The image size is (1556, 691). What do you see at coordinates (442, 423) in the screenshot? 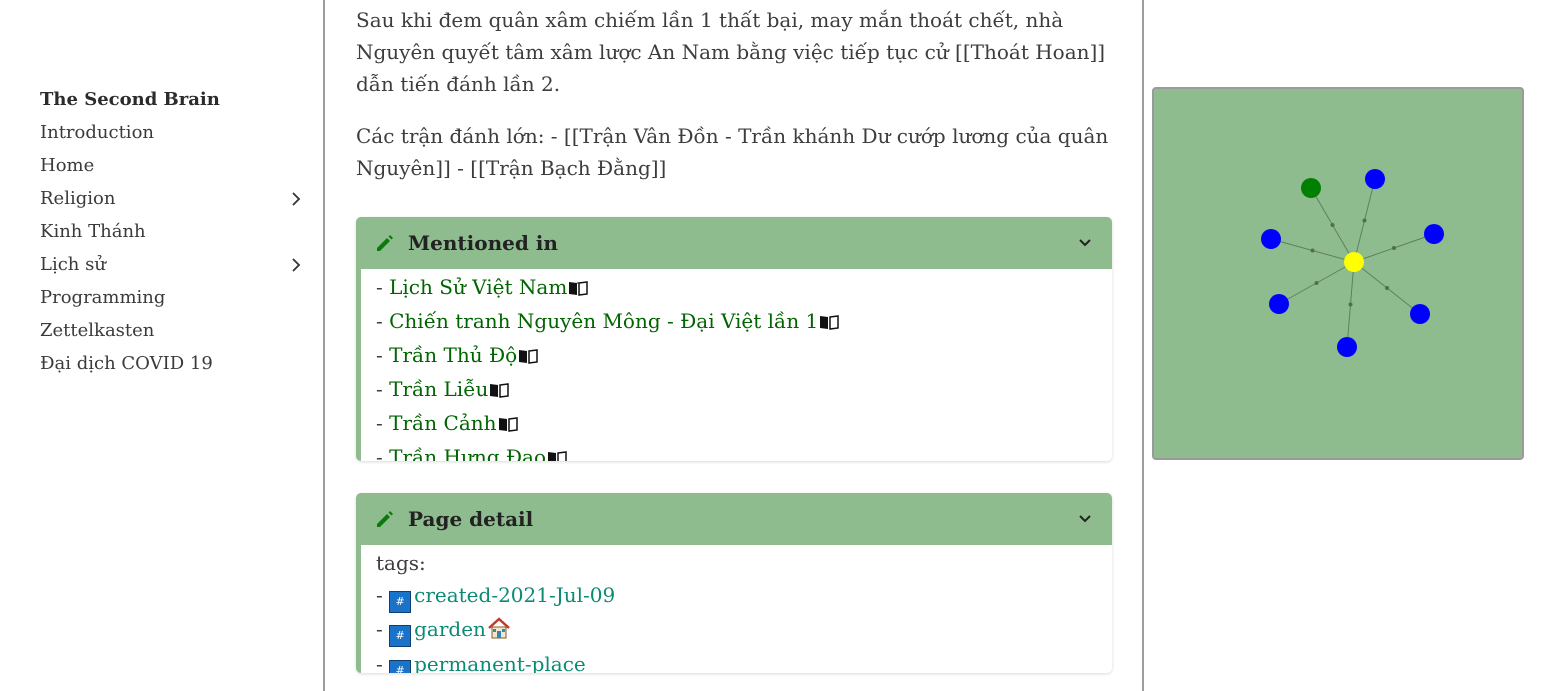
I see `mentioned-link: Trần Cảnh` at bounding box center [442, 423].